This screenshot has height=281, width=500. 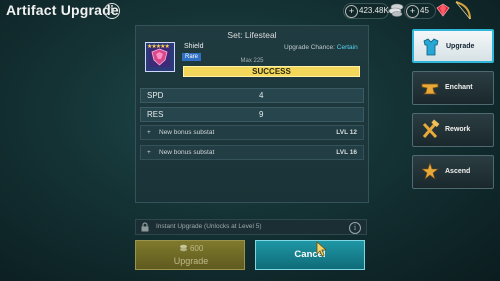 What do you see at coordinates (252, 95) in the screenshot?
I see `stat-row-spd: SPD 4` at bounding box center [252, 95].